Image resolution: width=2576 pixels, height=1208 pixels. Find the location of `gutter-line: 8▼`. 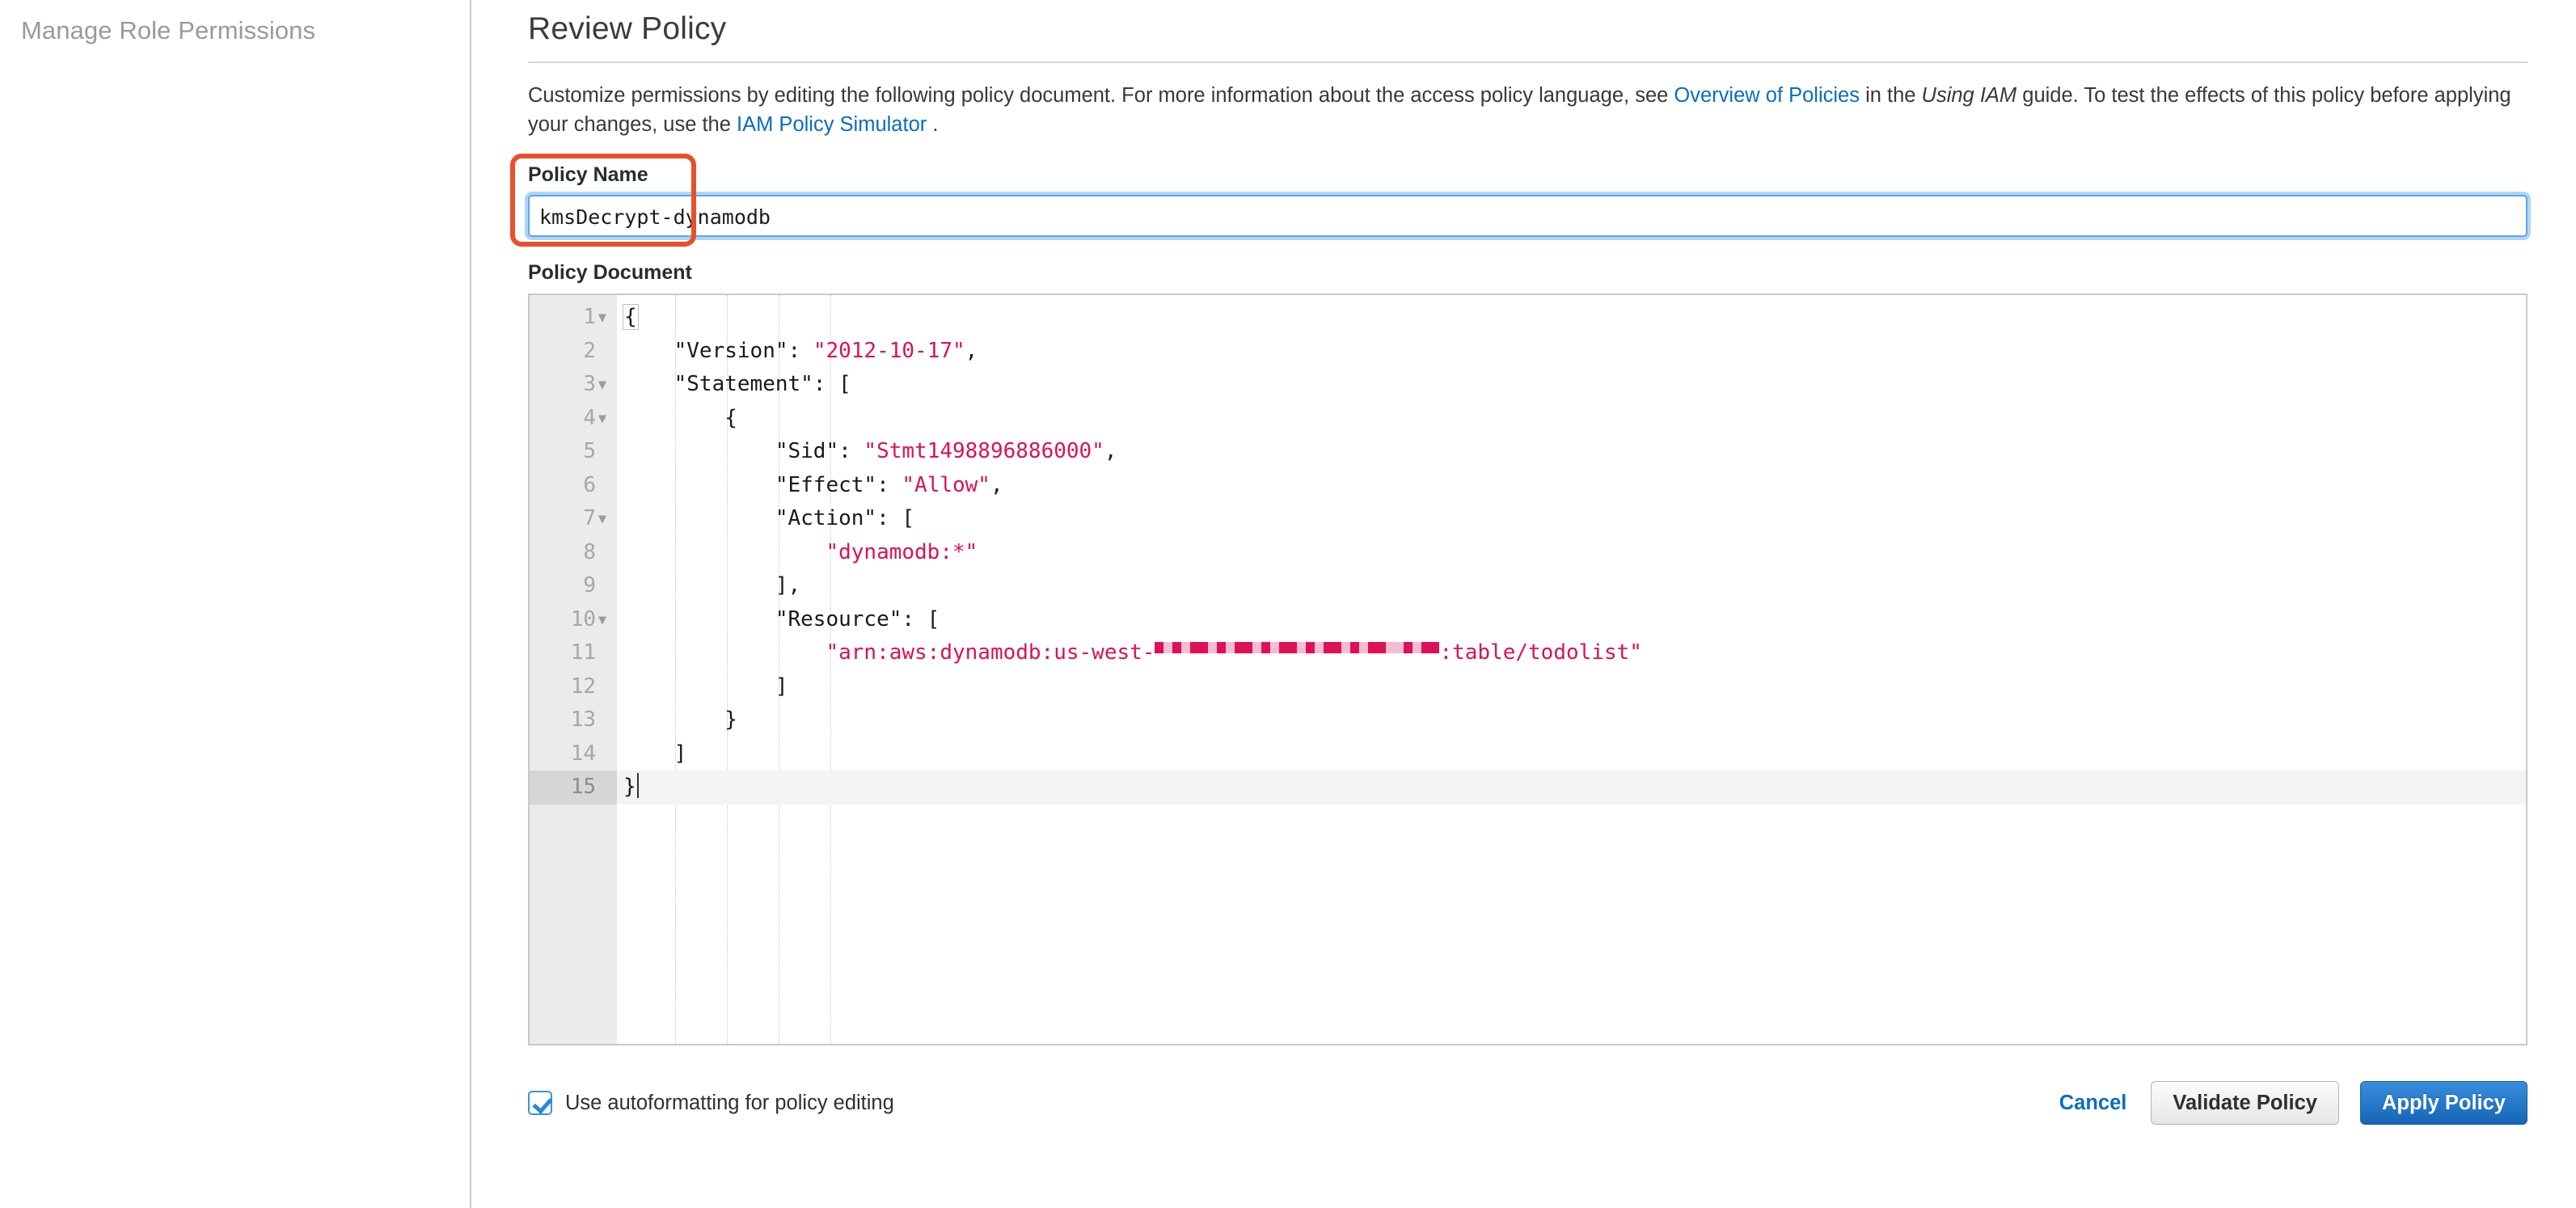

gutter-line: 8▼ is located at coordinates (573, 553).